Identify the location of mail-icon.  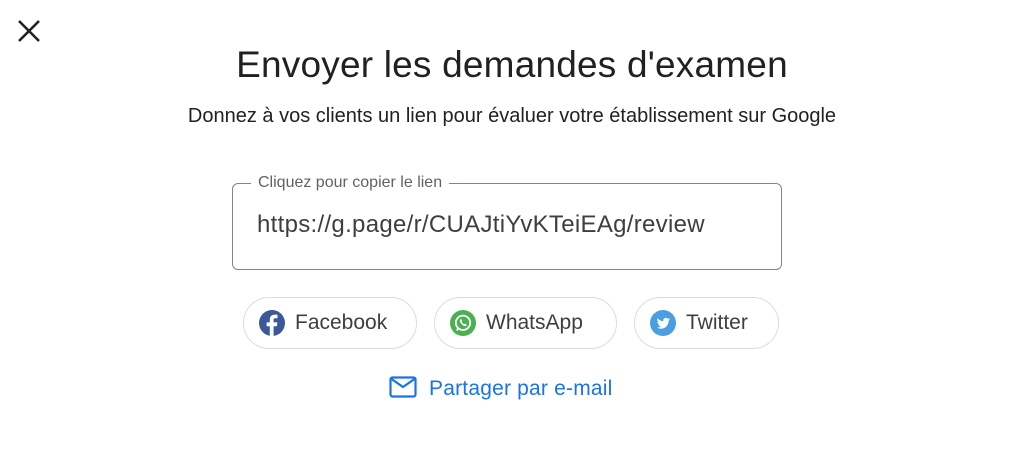
(403, 389).